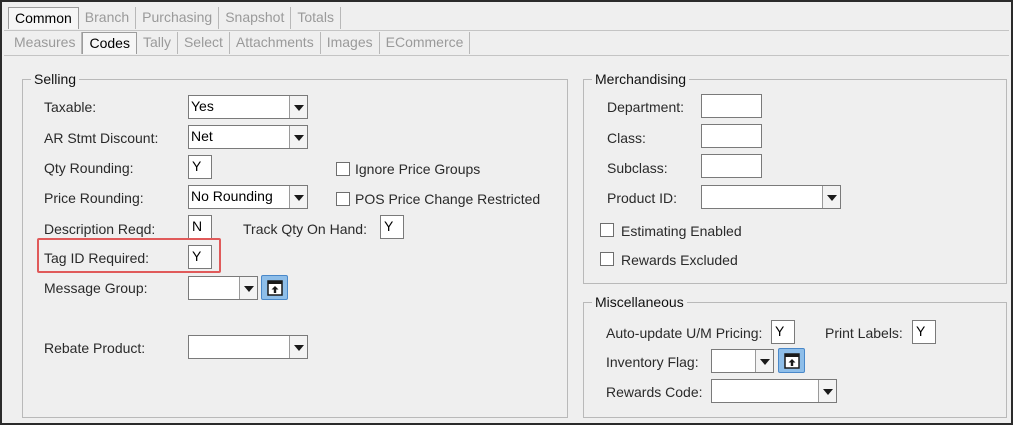 This screenshot has width=1013, height=425. I want to click on inventory-flag-lookup-button, so click(791, 360).